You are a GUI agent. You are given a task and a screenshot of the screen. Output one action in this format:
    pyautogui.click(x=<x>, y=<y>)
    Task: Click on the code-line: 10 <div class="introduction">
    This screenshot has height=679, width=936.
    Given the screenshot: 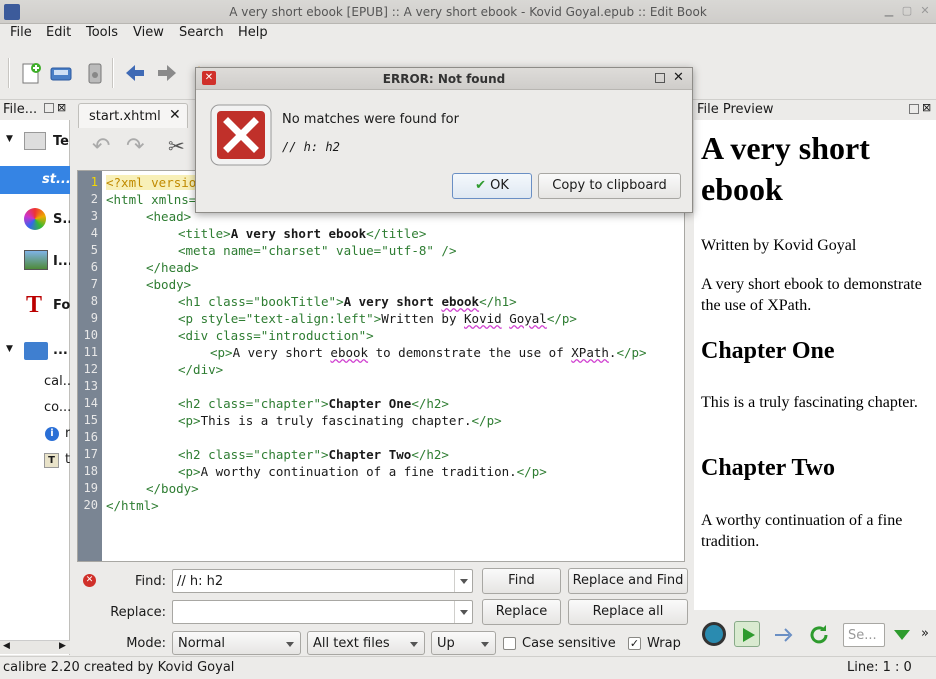 What is the action you would take?
    pyautogui.click(x=228, y=335)
    